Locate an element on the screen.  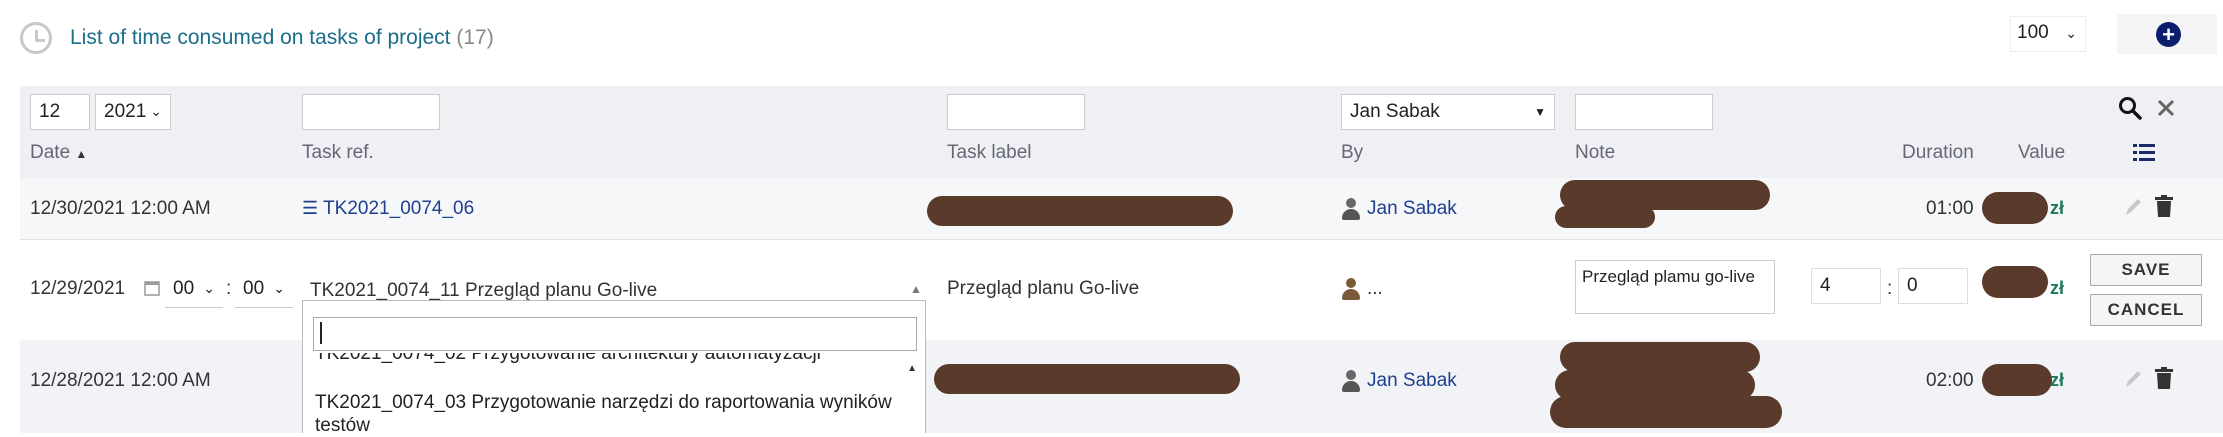
note-filter-input is located at coordinates (1644, 112).